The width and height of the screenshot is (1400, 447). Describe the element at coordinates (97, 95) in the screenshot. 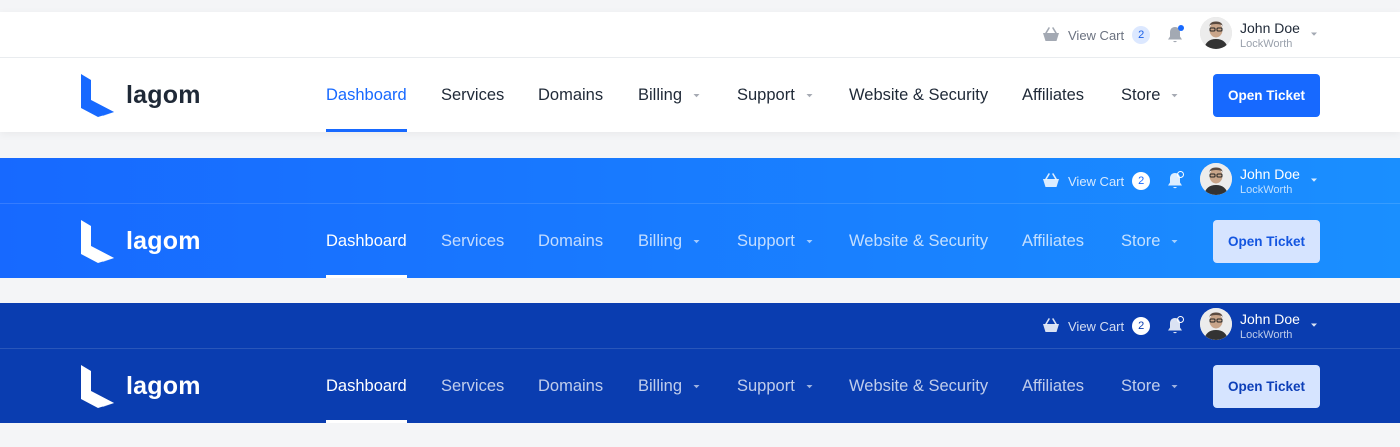

I see `lagom-logo-icon` at that location.